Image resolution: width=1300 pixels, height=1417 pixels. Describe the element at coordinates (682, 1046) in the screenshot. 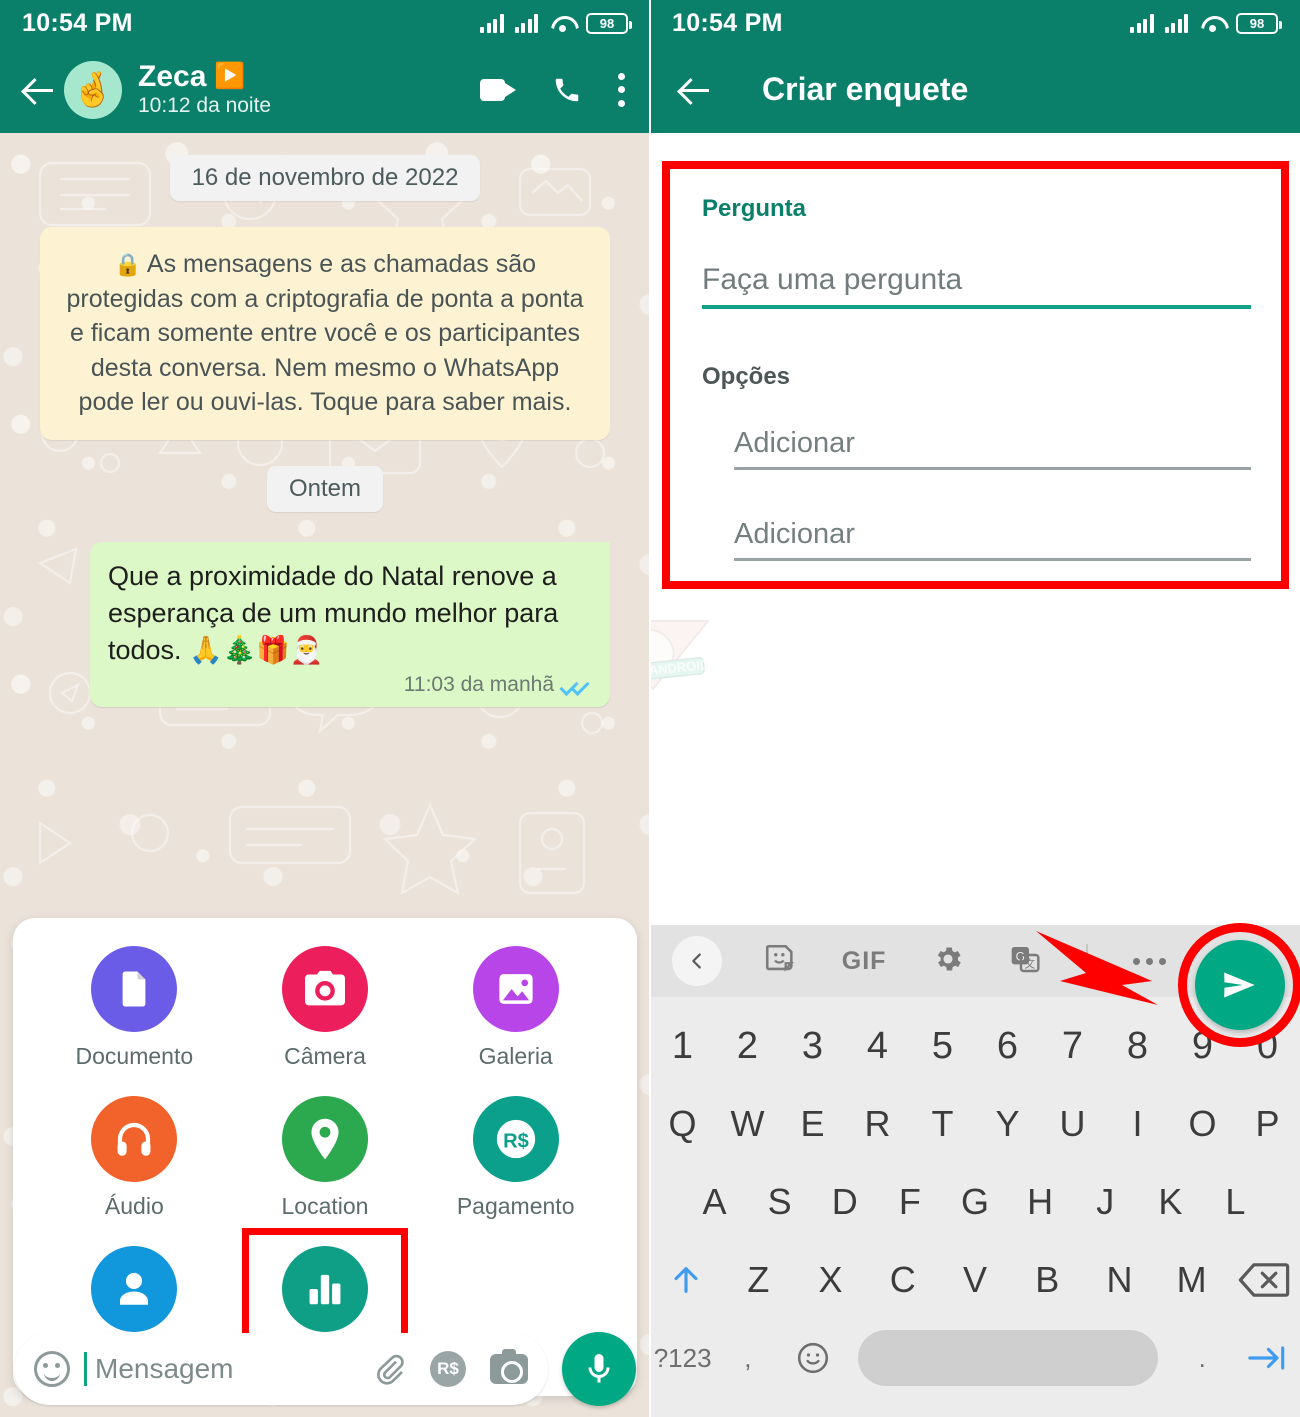

I see `key-1: 1` at that location.